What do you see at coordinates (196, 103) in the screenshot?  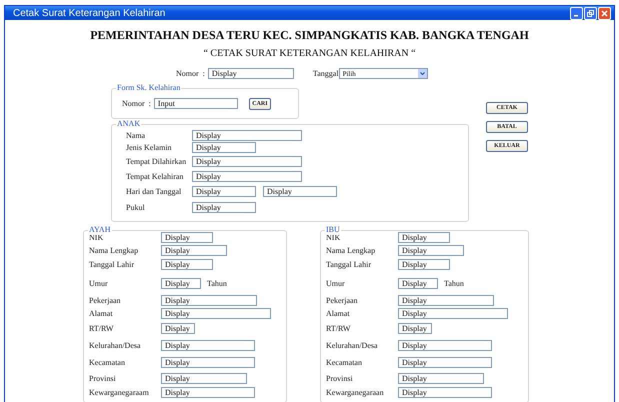 I see `input-field: Input` at bounding box center [196, 103].